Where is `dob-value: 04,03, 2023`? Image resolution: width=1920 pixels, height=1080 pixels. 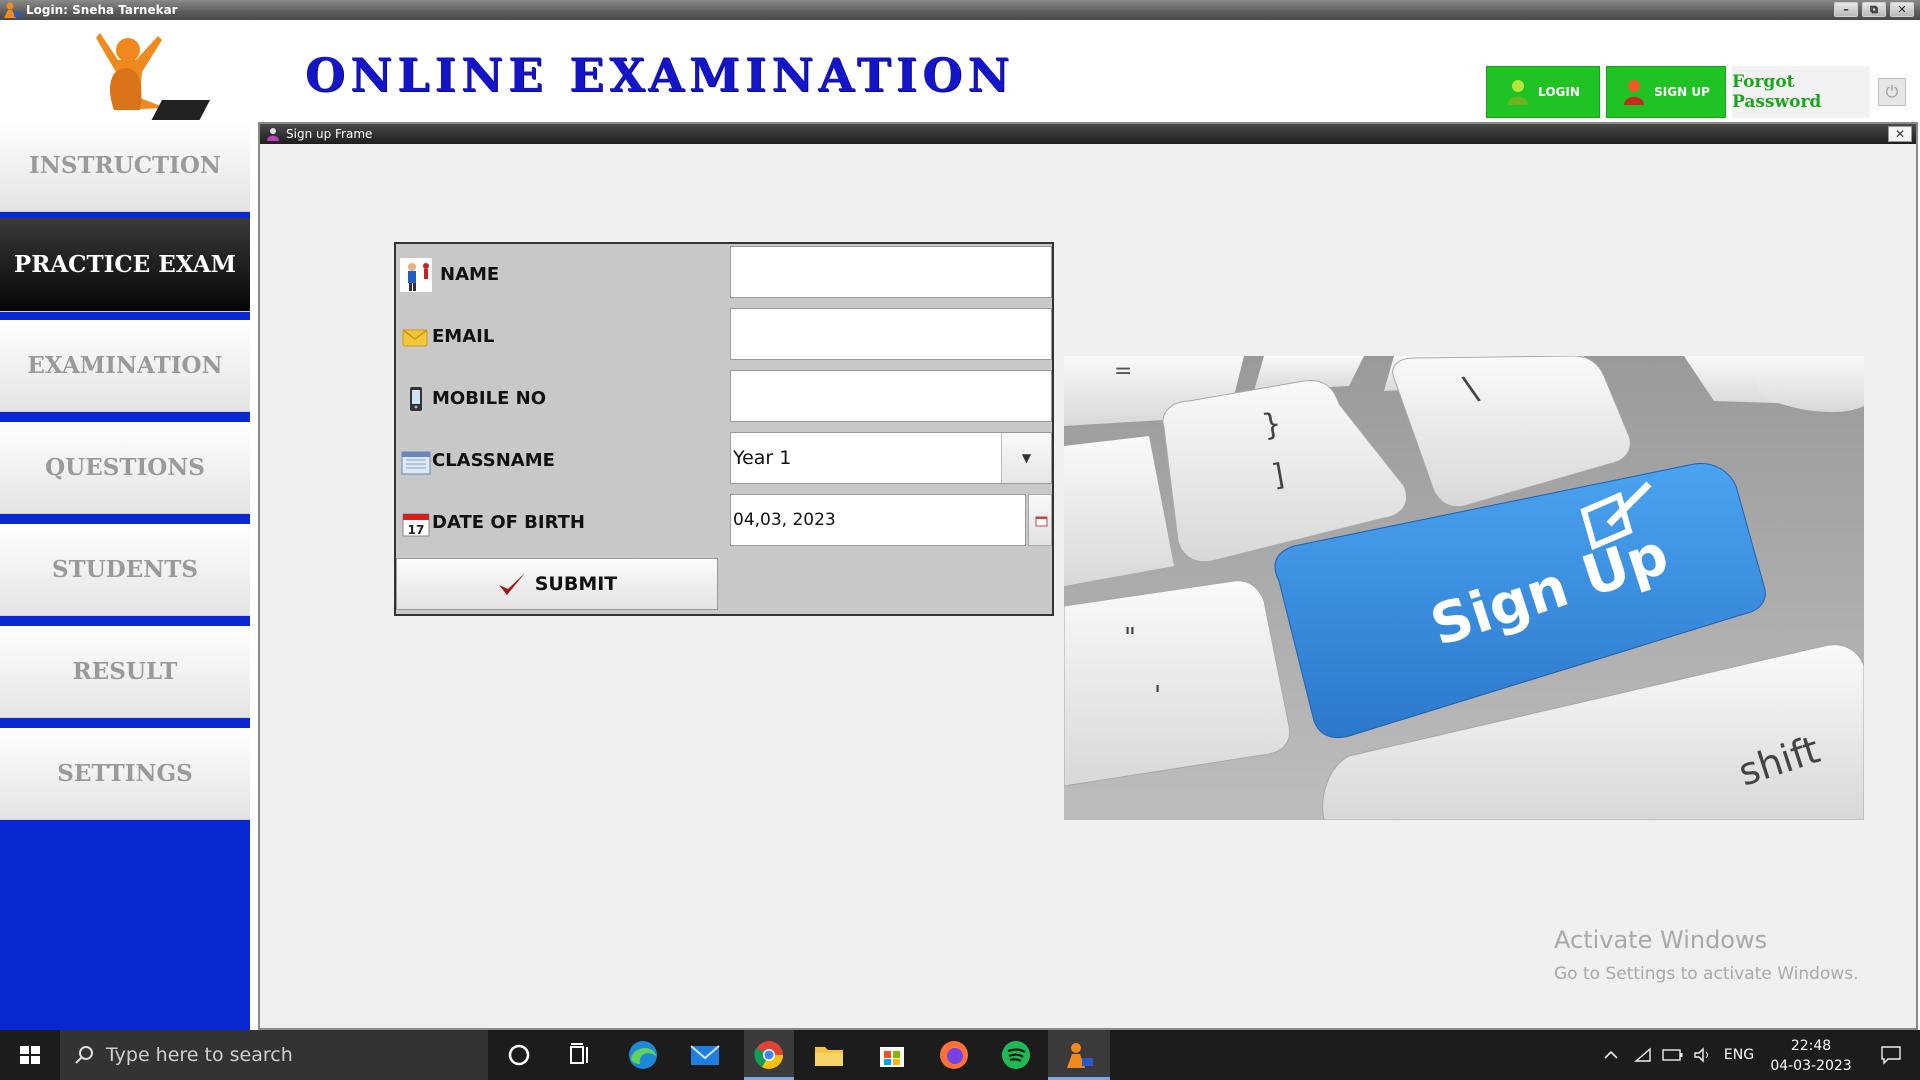
dob-value: 04,03, 2023 is located at coordinates (784, 520).